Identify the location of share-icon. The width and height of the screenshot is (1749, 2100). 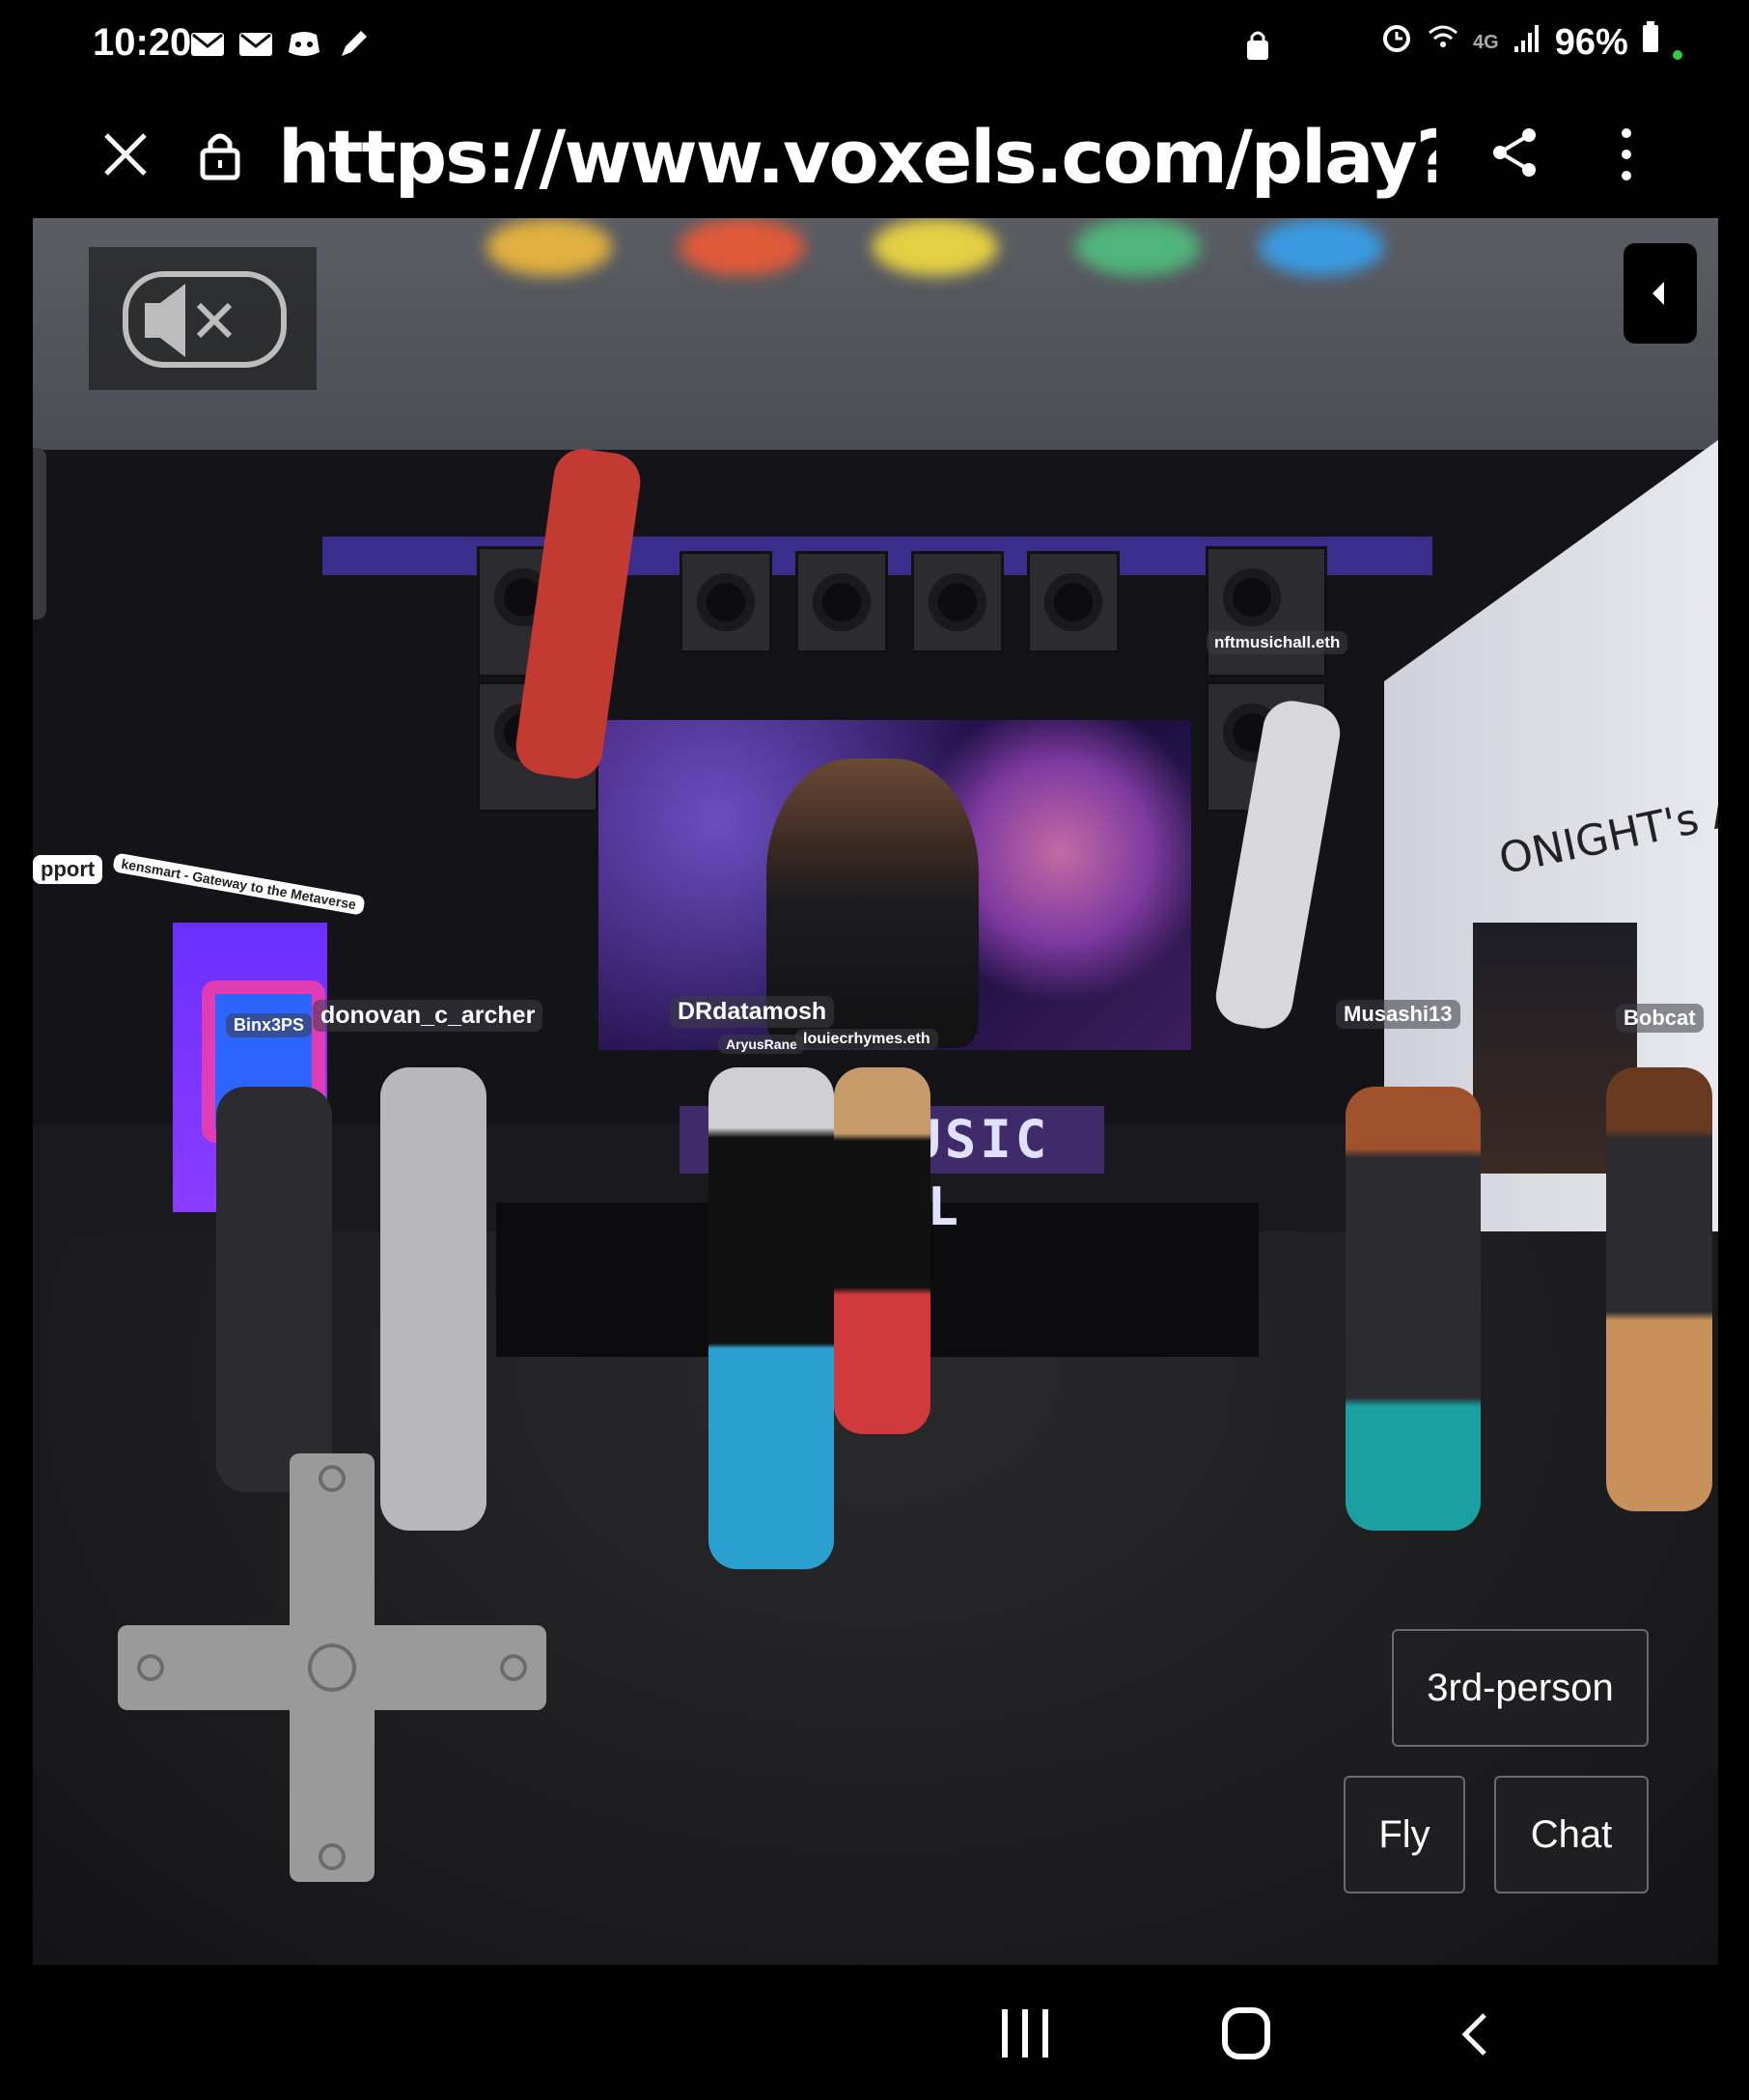
(1515, 152).